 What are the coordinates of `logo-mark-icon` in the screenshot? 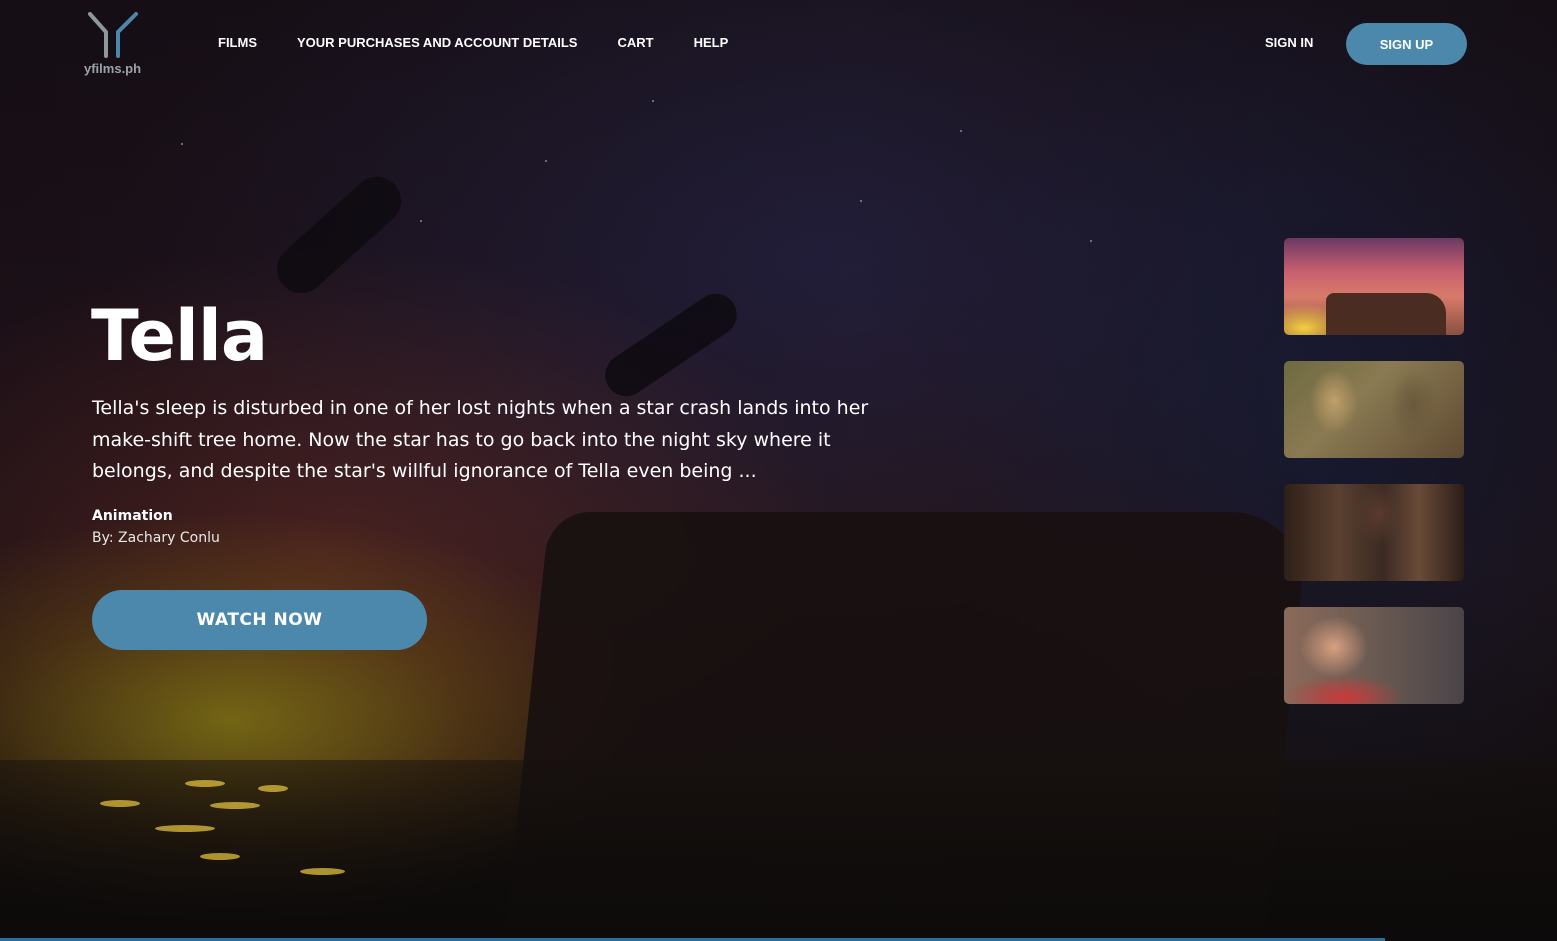 It's located at (113, 35).